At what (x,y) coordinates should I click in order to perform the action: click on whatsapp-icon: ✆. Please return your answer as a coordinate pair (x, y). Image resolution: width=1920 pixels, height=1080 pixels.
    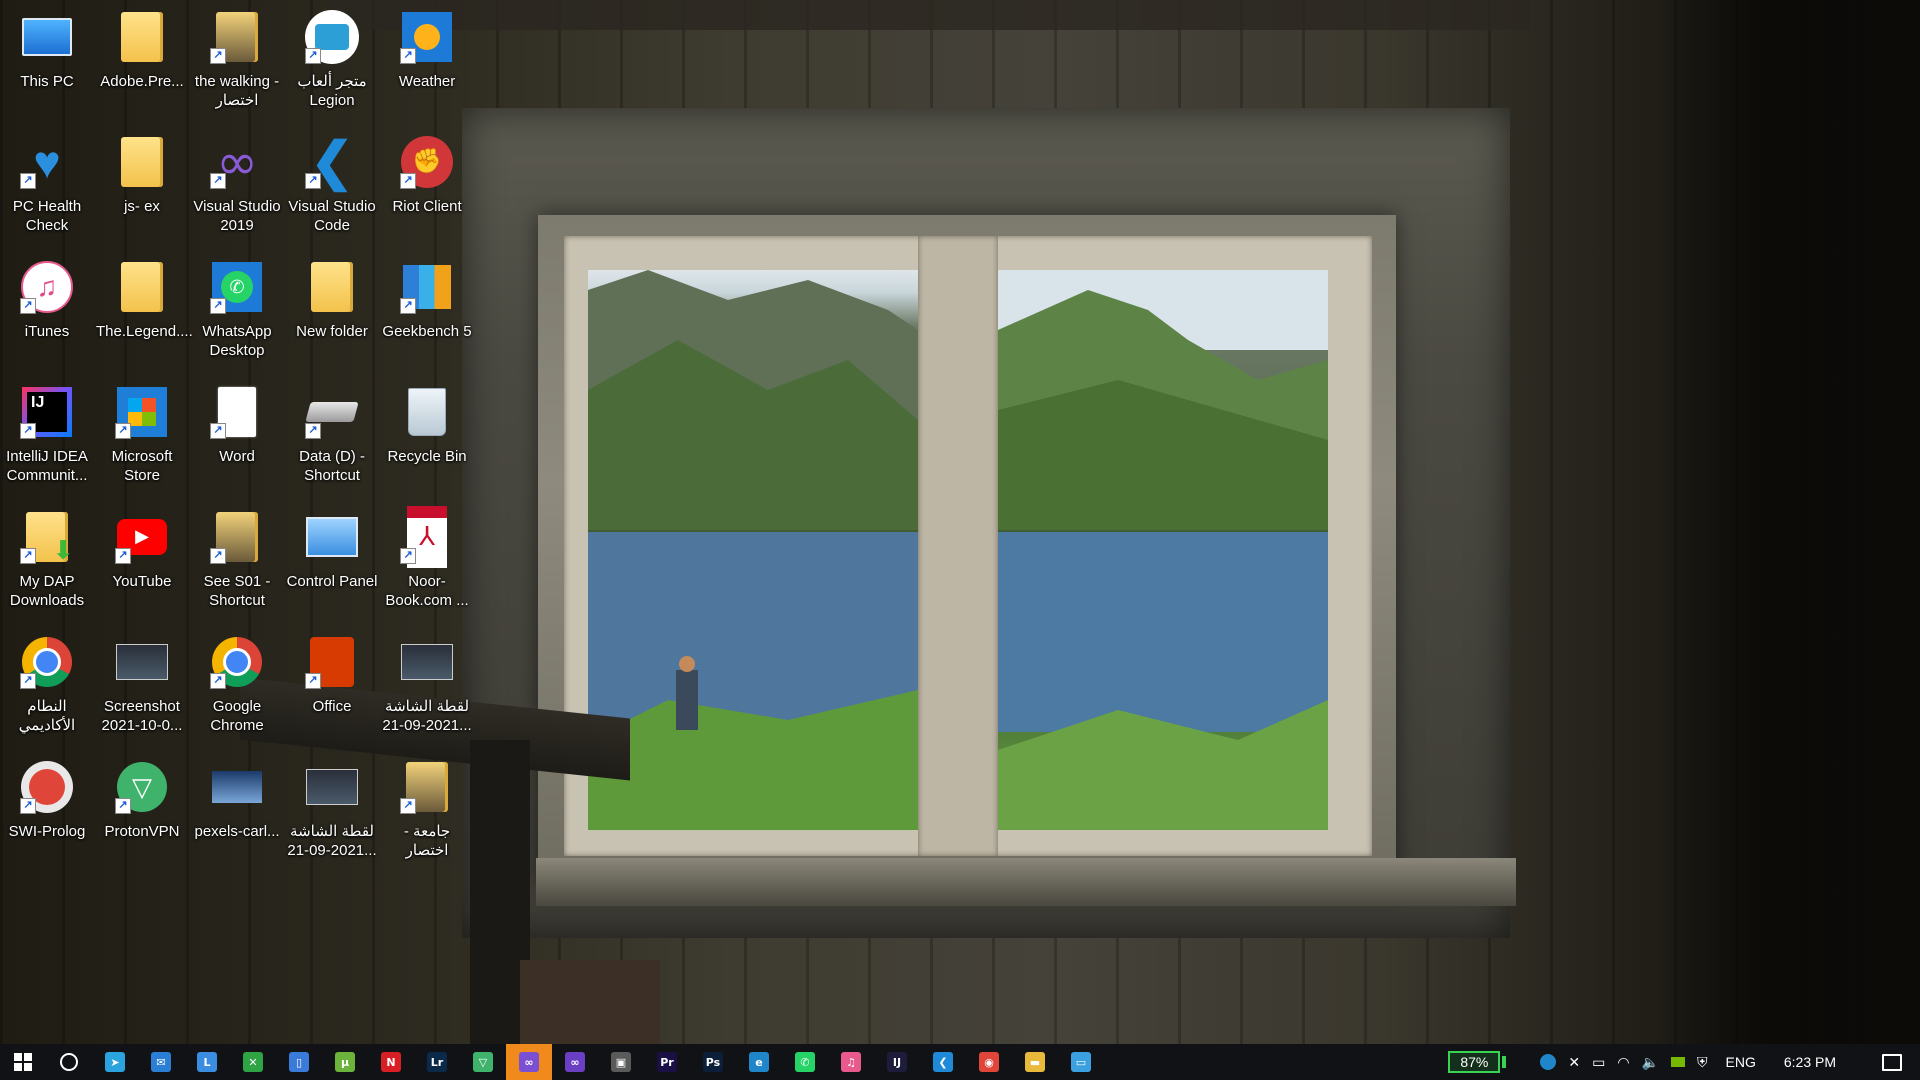
    Looking at the image, I should click on (805, 1062).